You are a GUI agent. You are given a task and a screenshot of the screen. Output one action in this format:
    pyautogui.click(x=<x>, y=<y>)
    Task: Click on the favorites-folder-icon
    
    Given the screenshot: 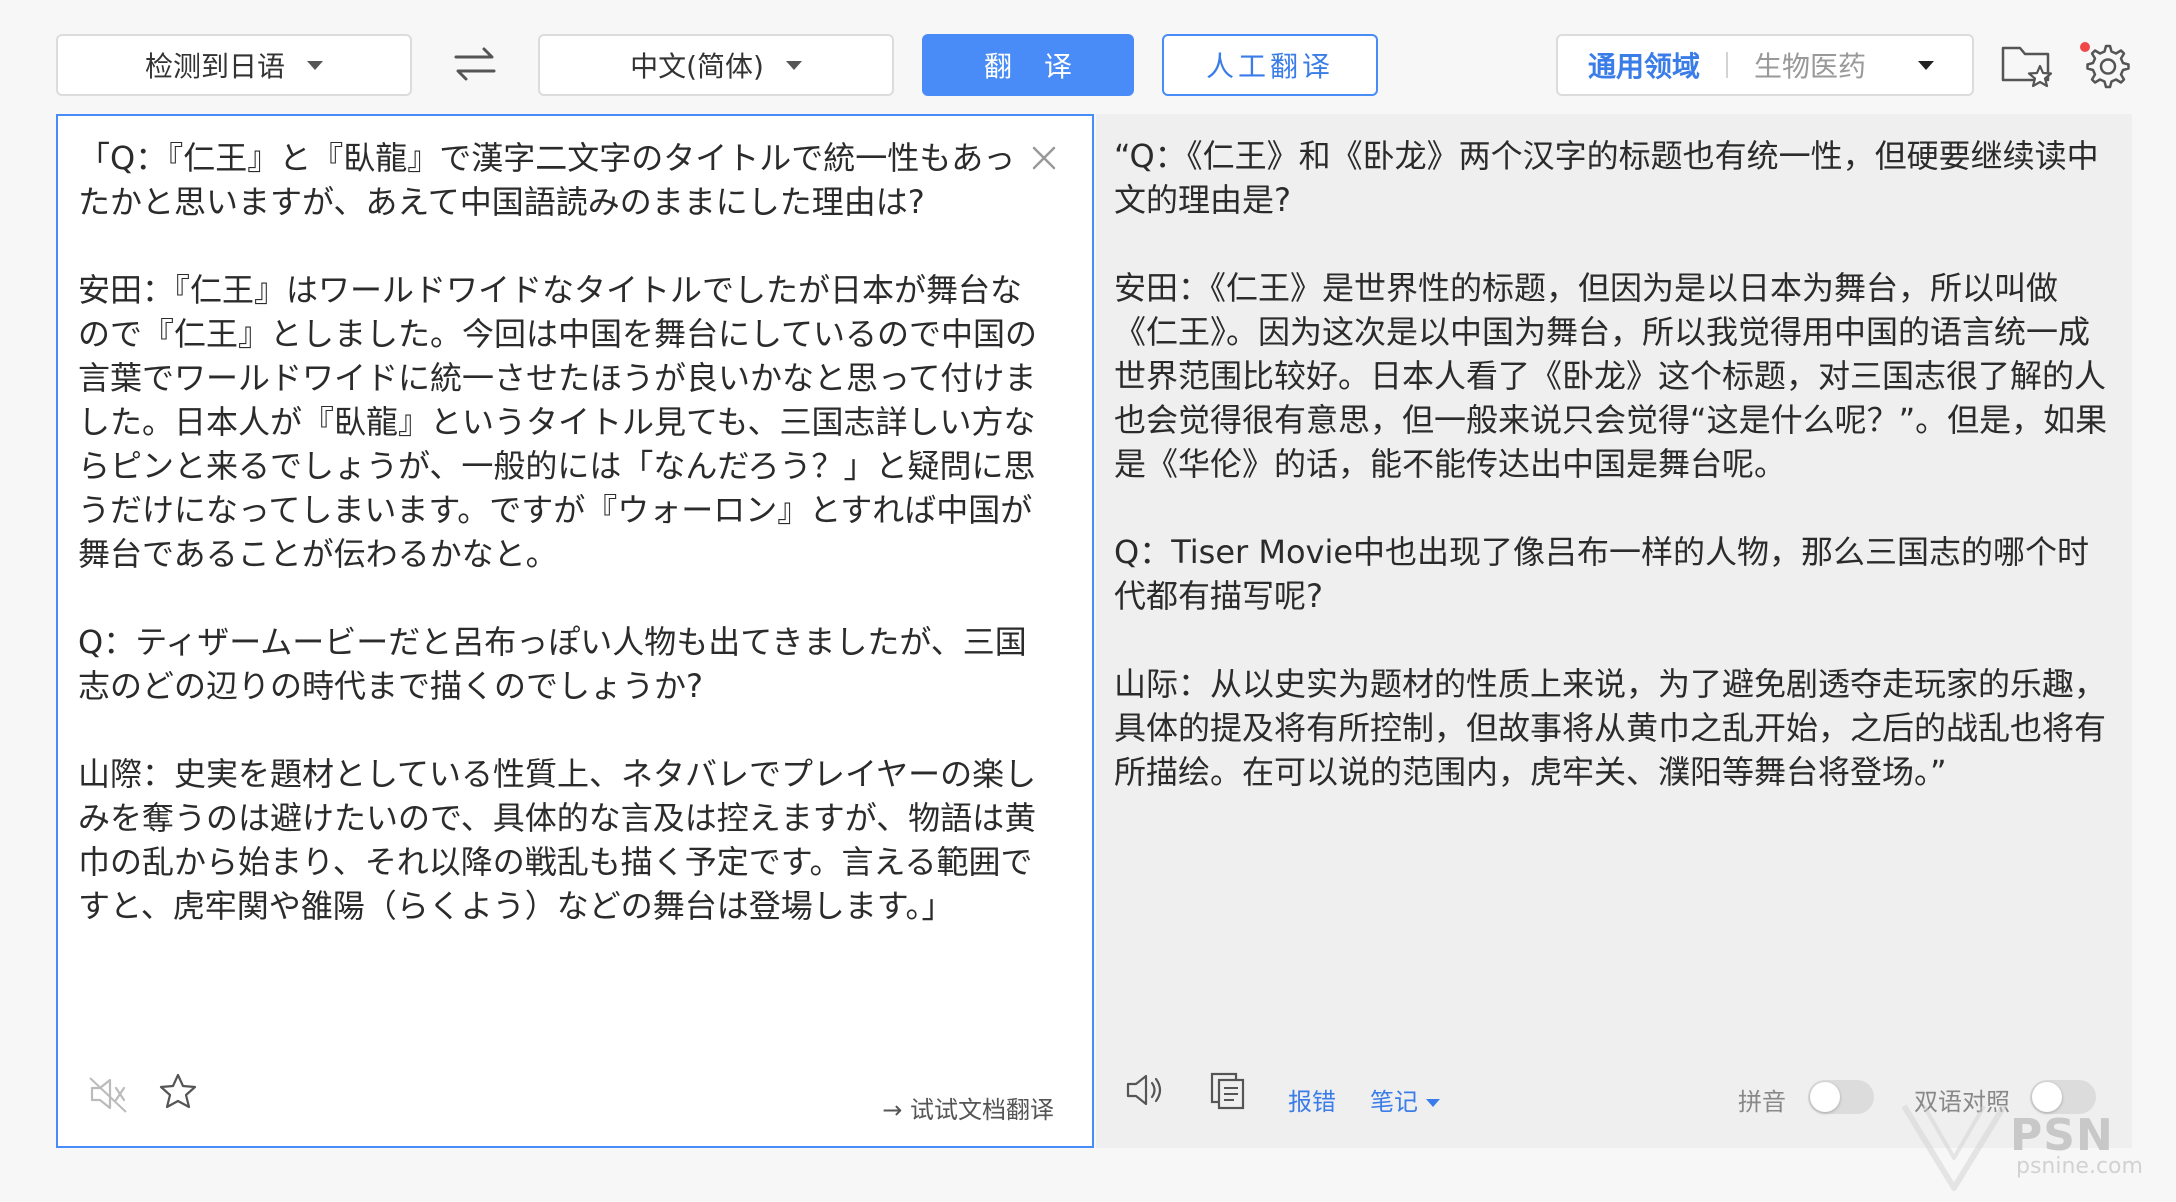 What is the action you would take?
    pyautogui.click(x=2028, y=66)
    